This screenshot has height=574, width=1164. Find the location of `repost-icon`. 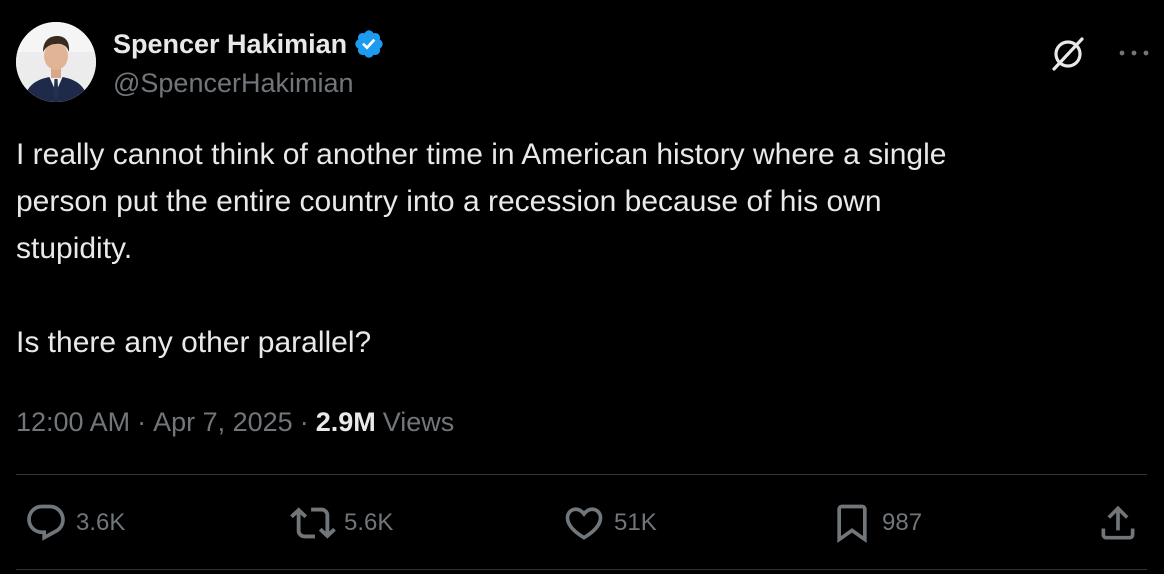

repost-icon is located at coordinates (313, 523).